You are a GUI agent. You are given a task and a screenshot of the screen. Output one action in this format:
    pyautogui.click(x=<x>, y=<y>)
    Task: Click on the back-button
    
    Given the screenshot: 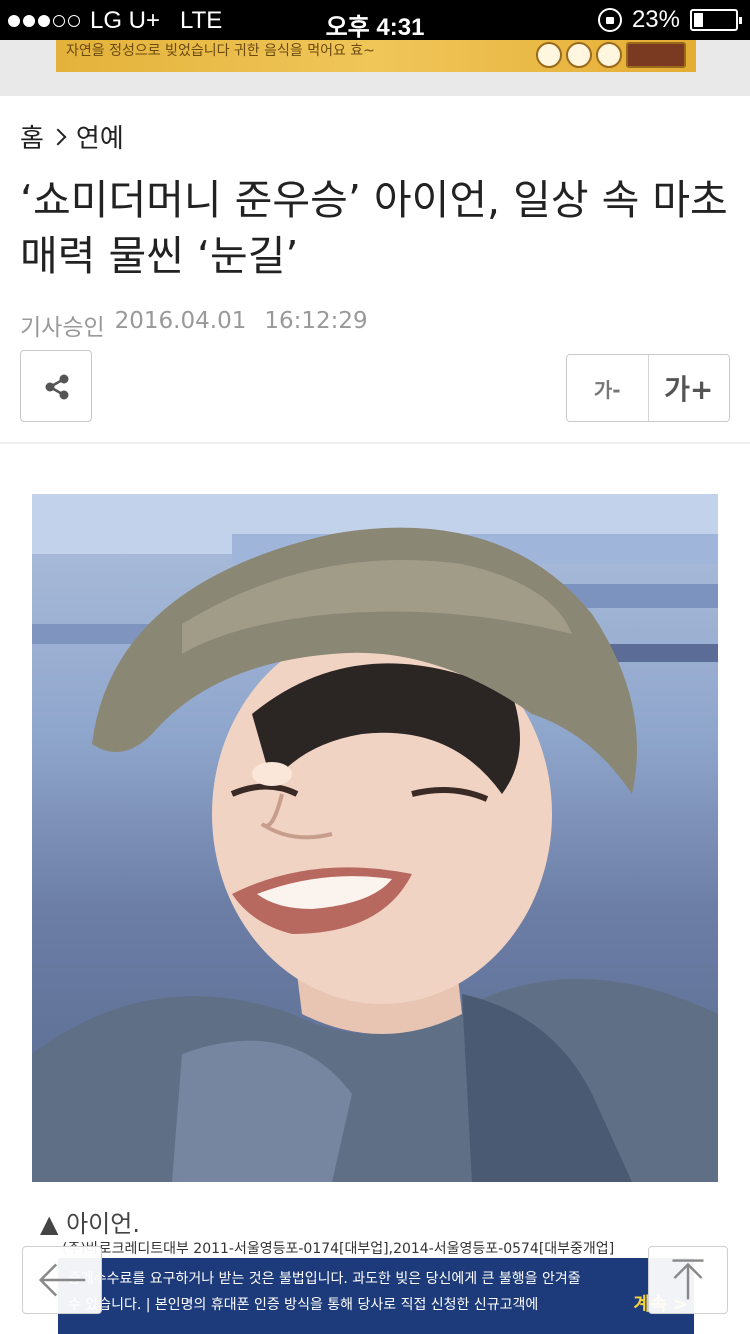 What is the action you would take?
    pyautogui.click(x=62, y=1280)
    